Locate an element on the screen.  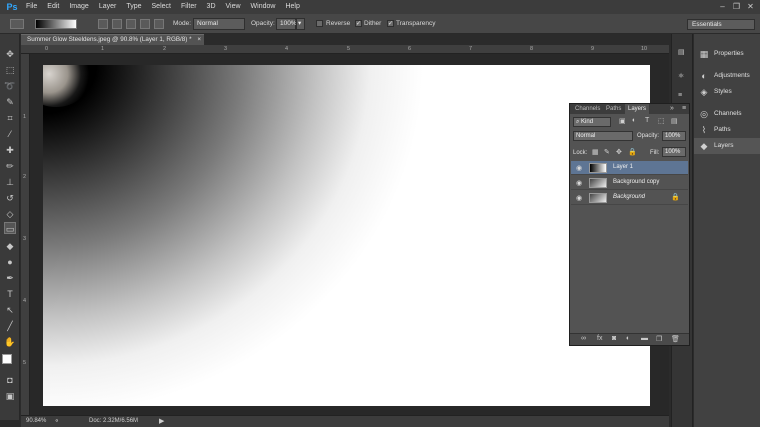
dither-checkbox: ✓ is located at coordinates (358, 23).